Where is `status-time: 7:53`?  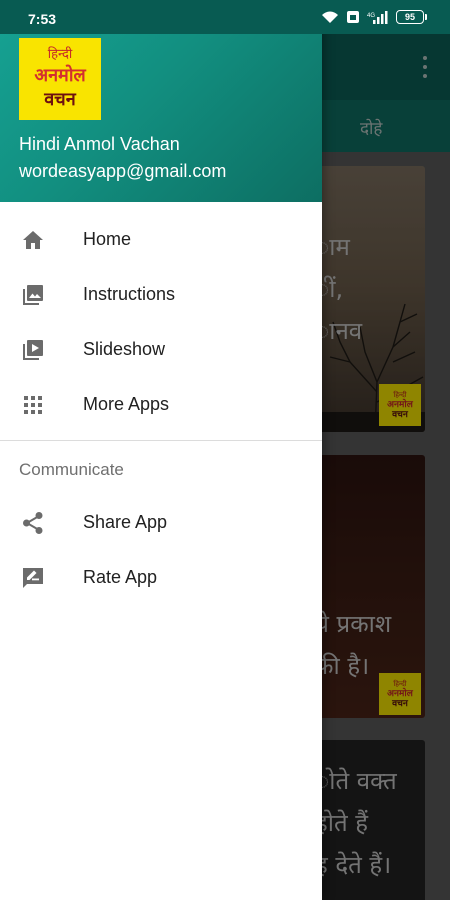 status-time: 7:53 is located at coordinates (42, 19).